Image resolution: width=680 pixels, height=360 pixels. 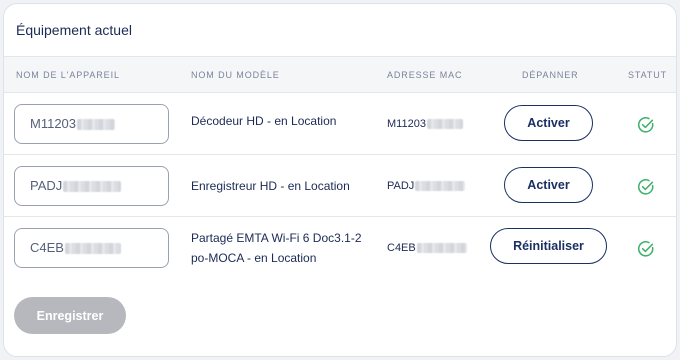 What do you see at coordinates (53, 123) in the screenshot?
I see `device-name-value: M11203` at bounding box center [53, 123].